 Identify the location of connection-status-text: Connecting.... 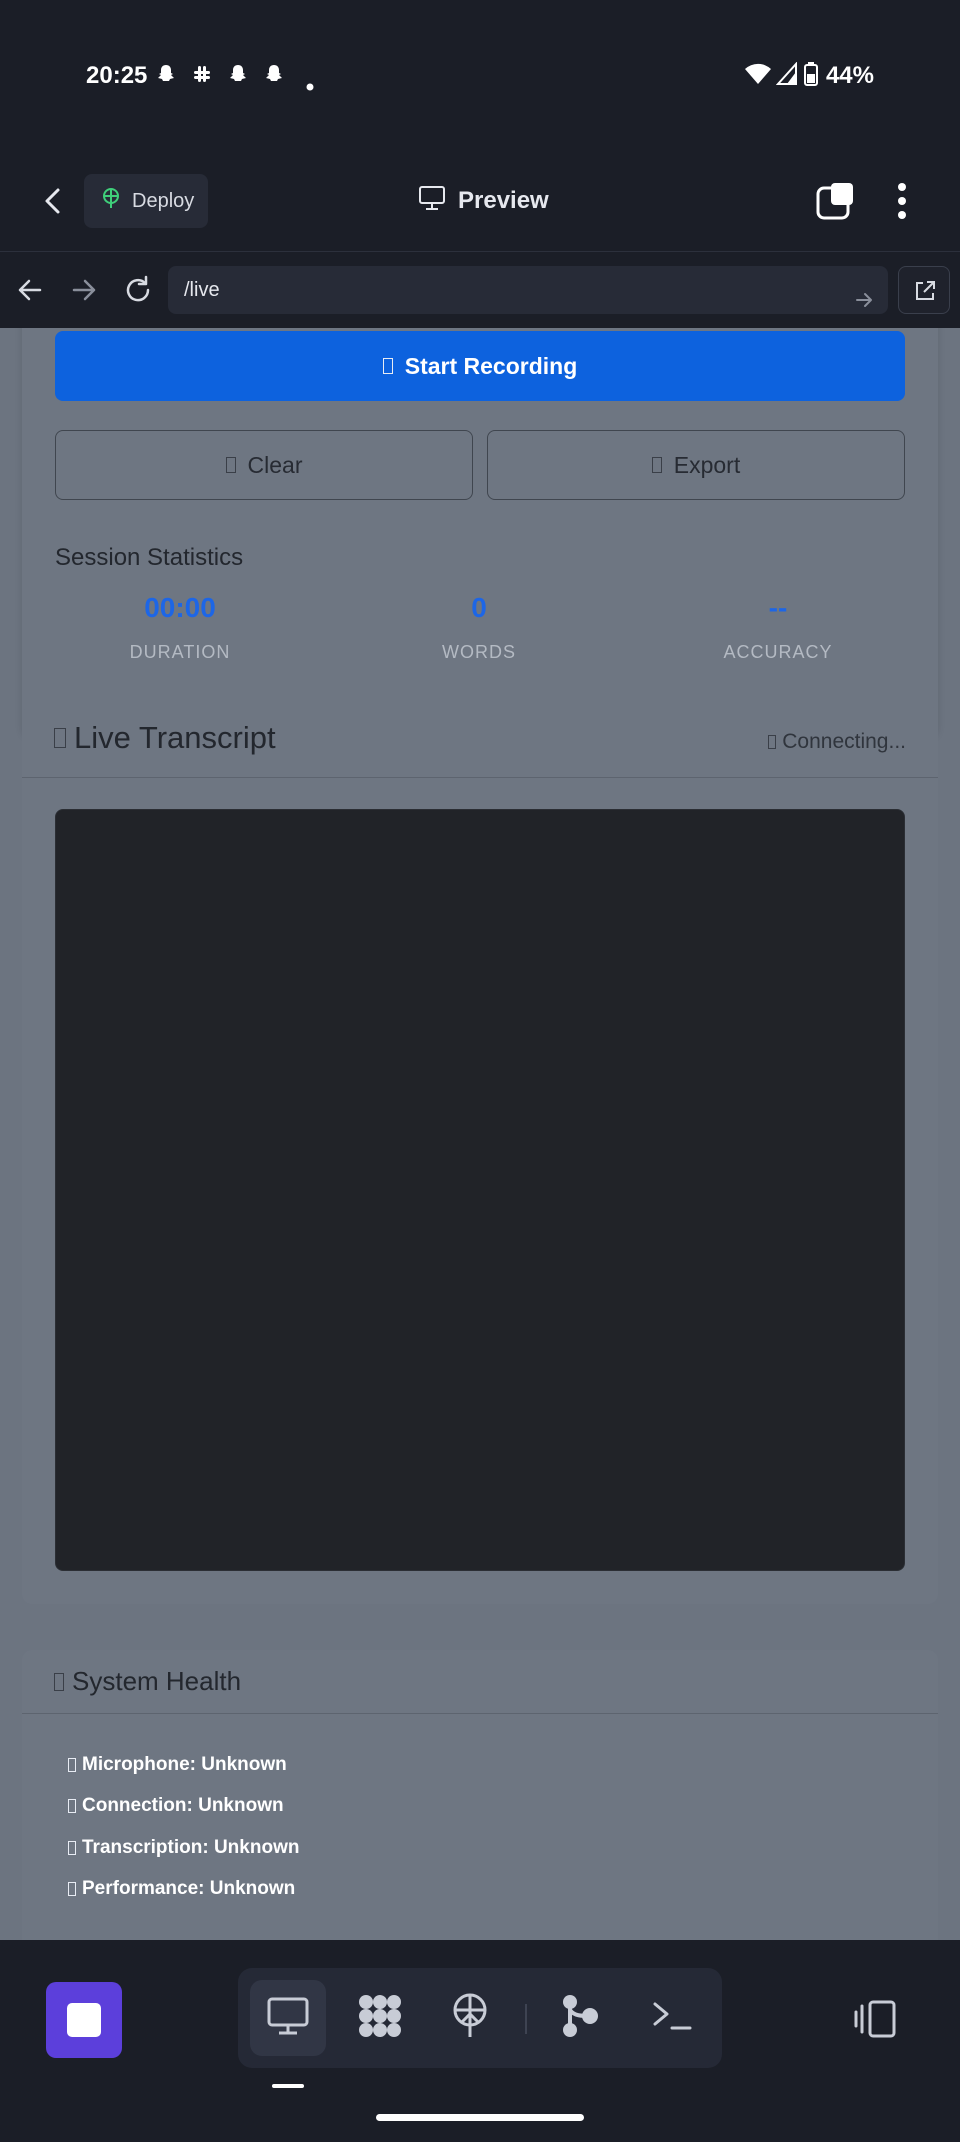
(844, 741).